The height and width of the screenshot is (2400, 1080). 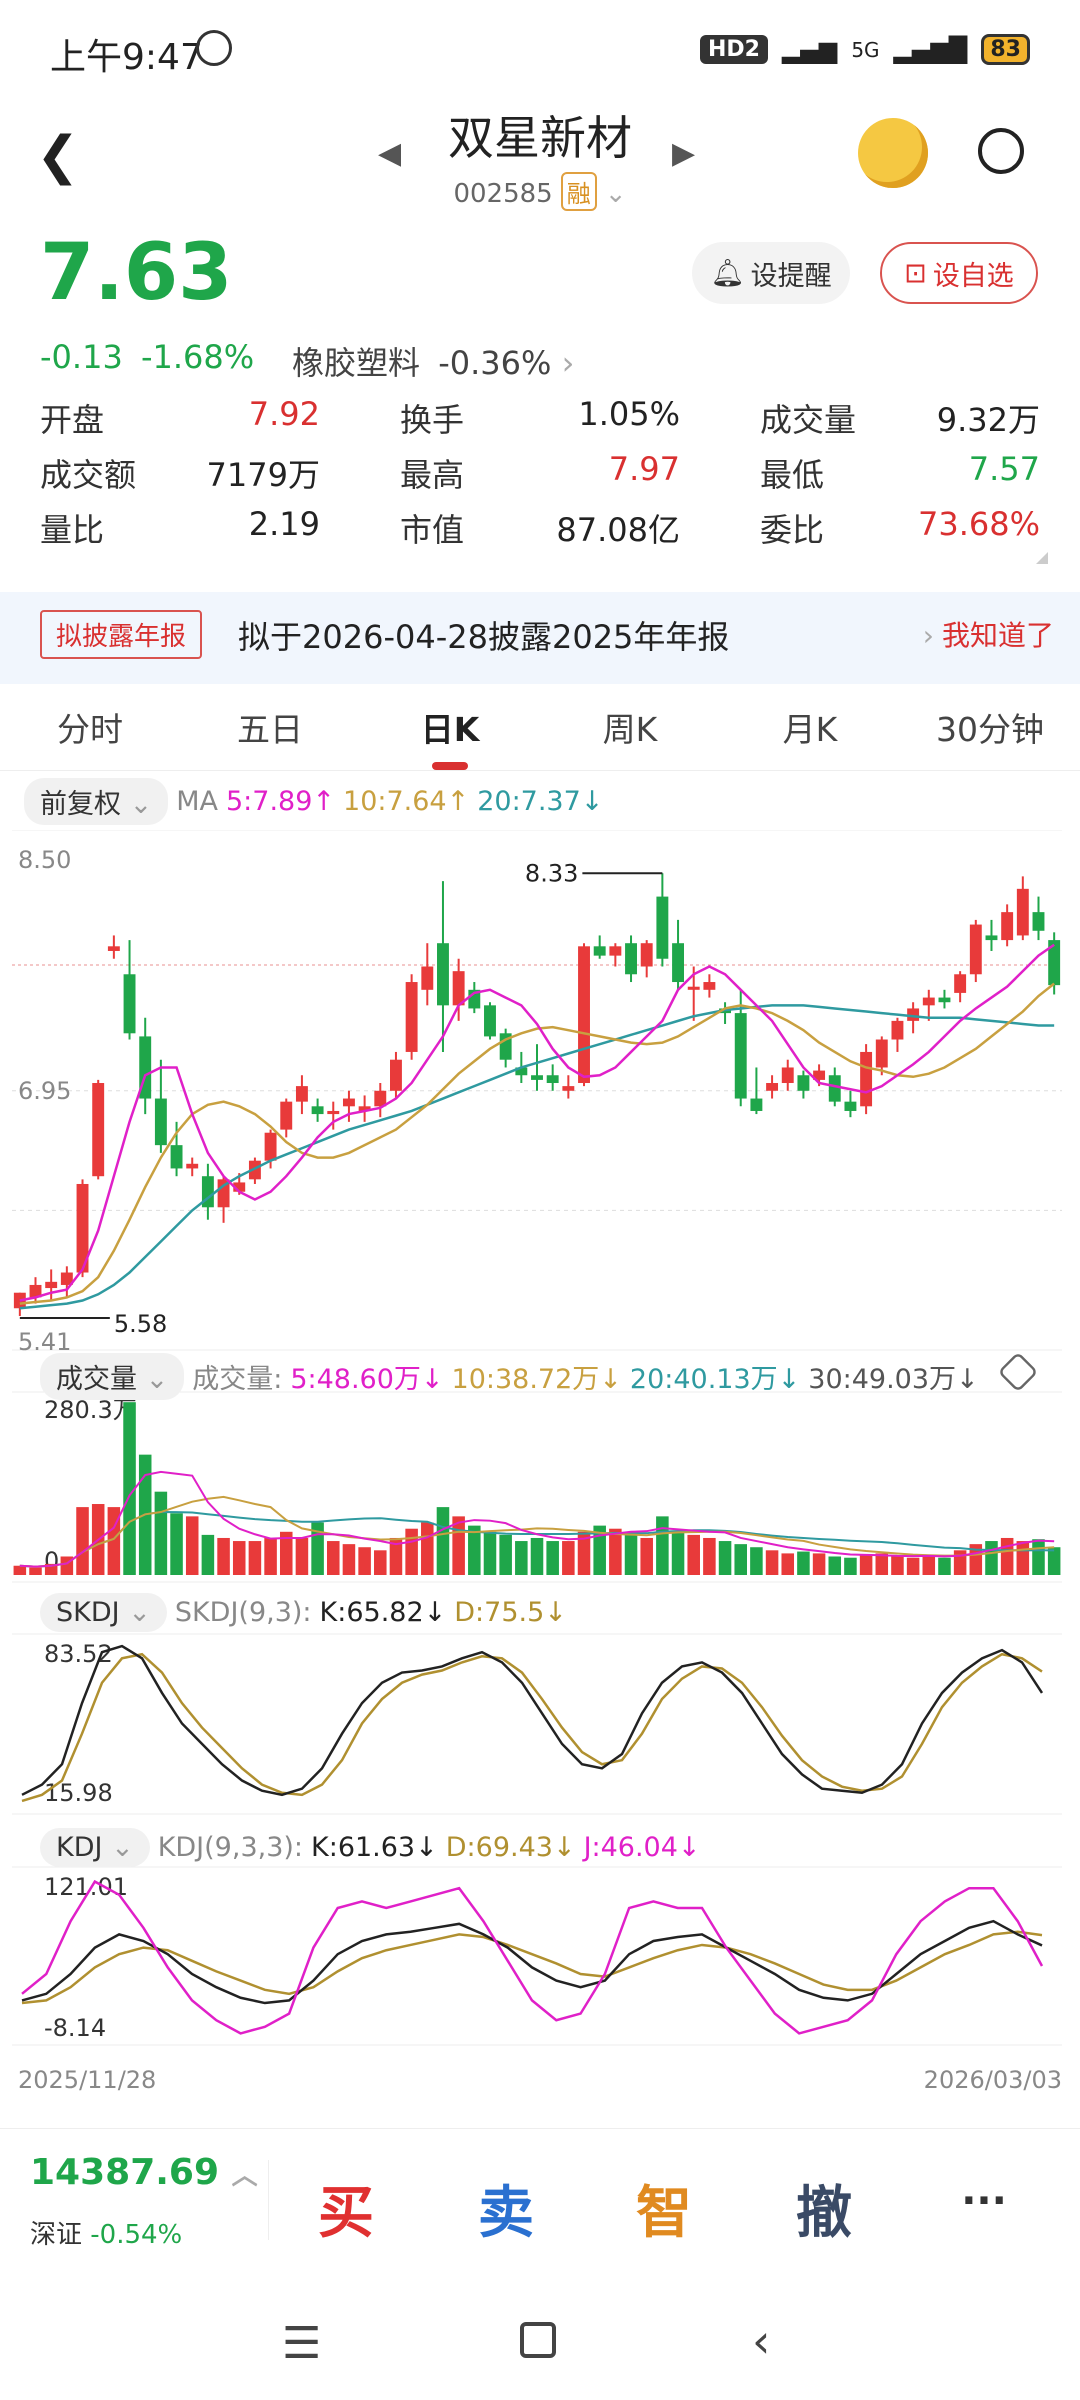 What do you see at coordinates (771, 273) in the screenshot?
I see `set-alert-button: 🔔︎ 设提醒` at bounding box center [771, 273].